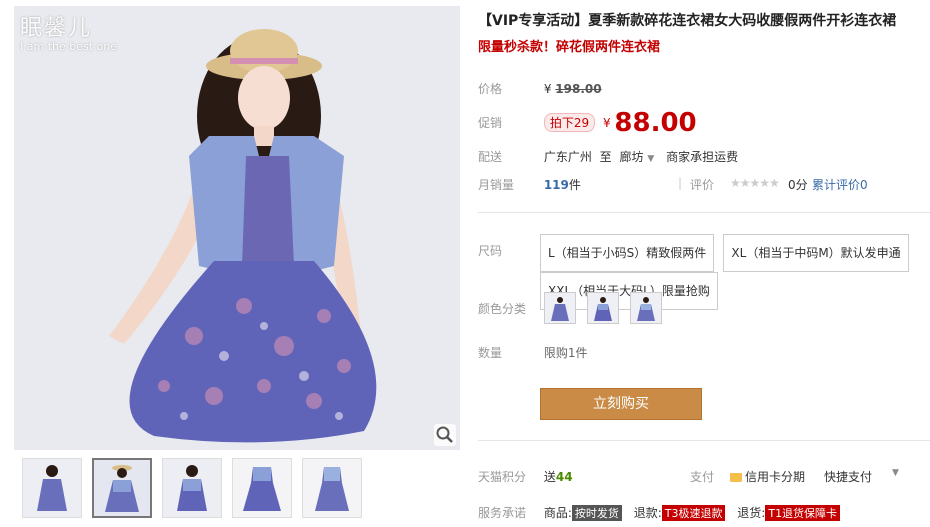 This screenshot has width=930, height=527. What do you see at coordinates (569, 122) in the screenshot?
I see `promo-tag: 拍下29` at bounding box center [569, 122].